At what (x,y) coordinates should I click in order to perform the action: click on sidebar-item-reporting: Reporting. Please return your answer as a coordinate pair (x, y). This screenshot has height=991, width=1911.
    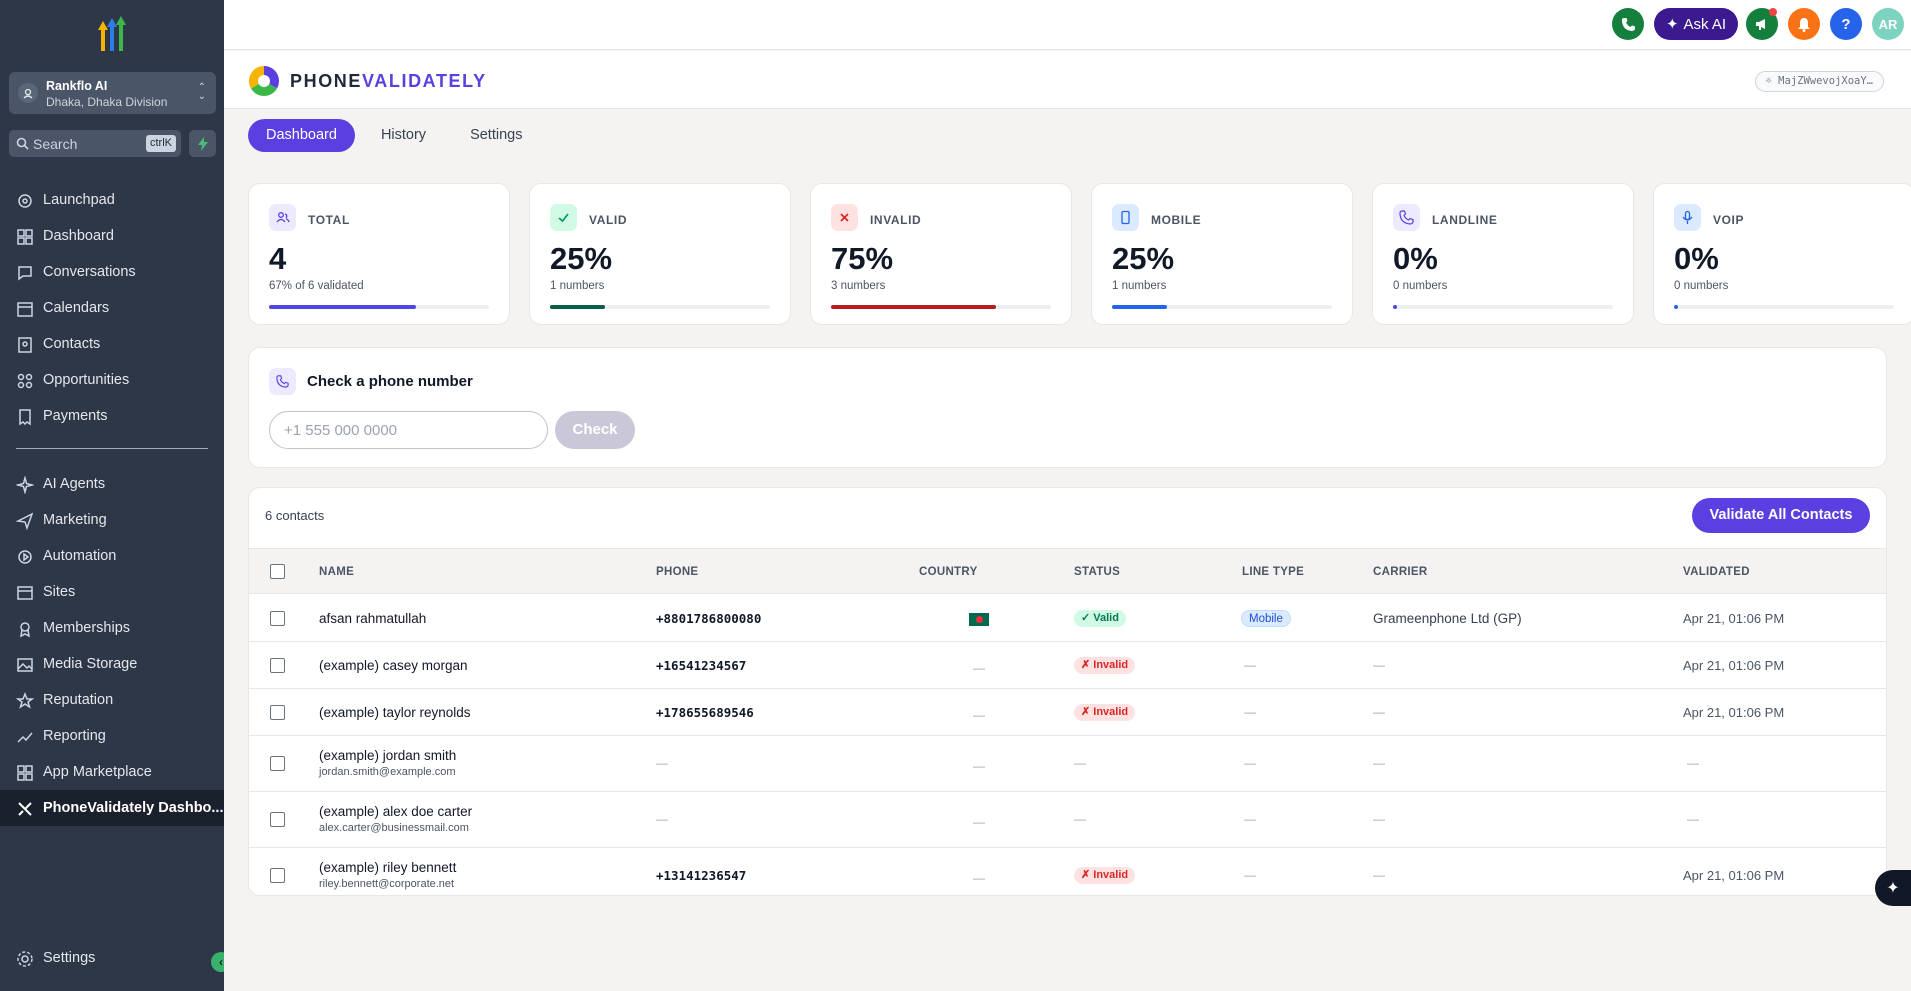
    Looking at the image, I should click on (112, 736).